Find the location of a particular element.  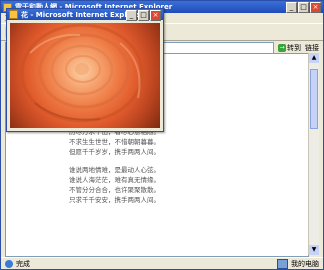

scroll-up-icon: ▲ is located at coordinates (314, 58).